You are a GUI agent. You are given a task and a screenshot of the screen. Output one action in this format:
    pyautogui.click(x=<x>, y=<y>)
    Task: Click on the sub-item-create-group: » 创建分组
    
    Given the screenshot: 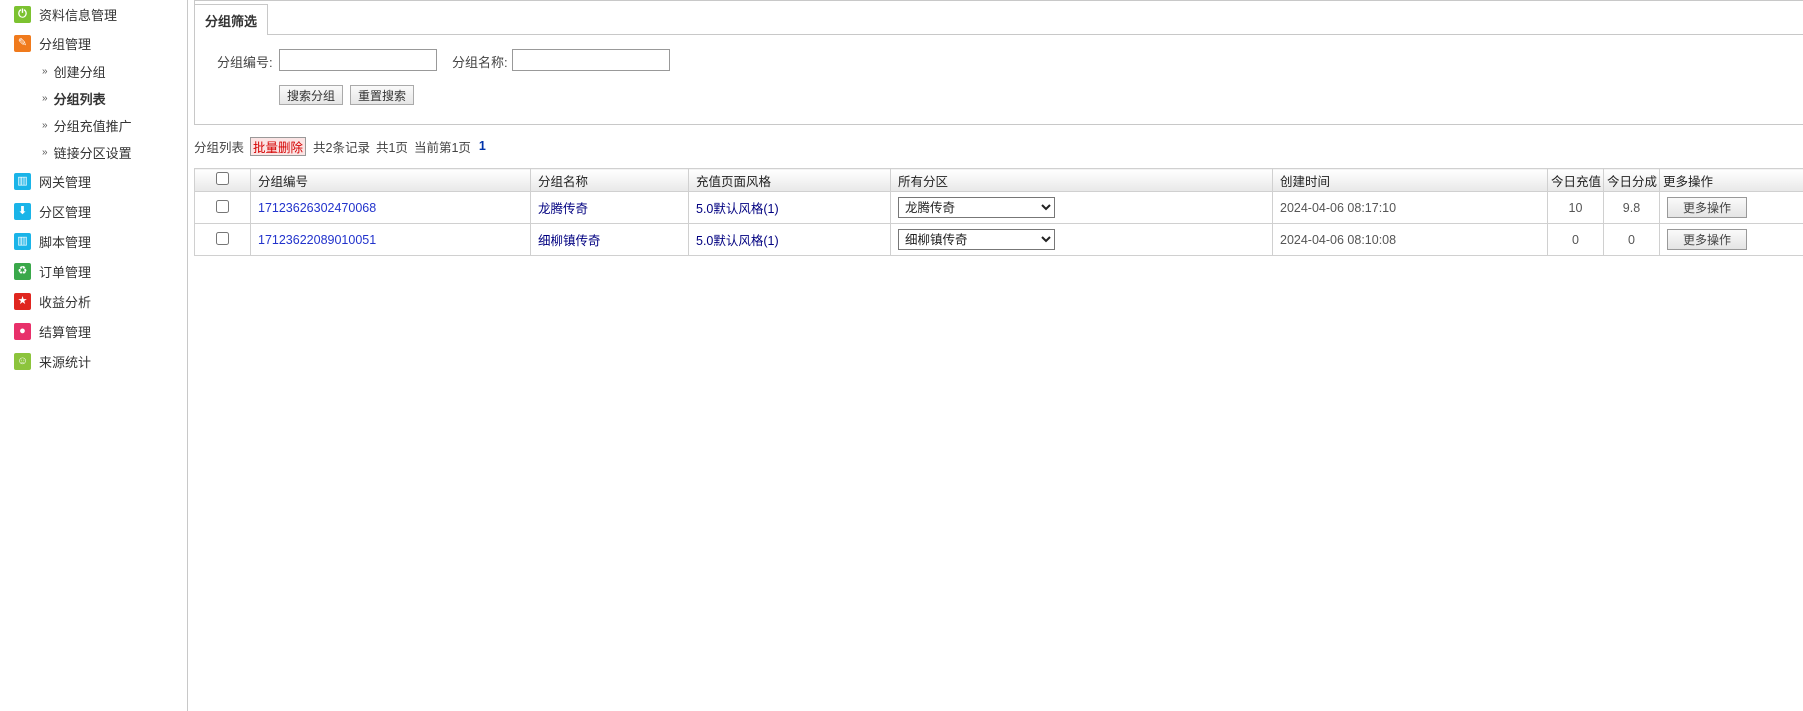 What is the action you would take?
    pyautogui.click(x=74, y=71)
    